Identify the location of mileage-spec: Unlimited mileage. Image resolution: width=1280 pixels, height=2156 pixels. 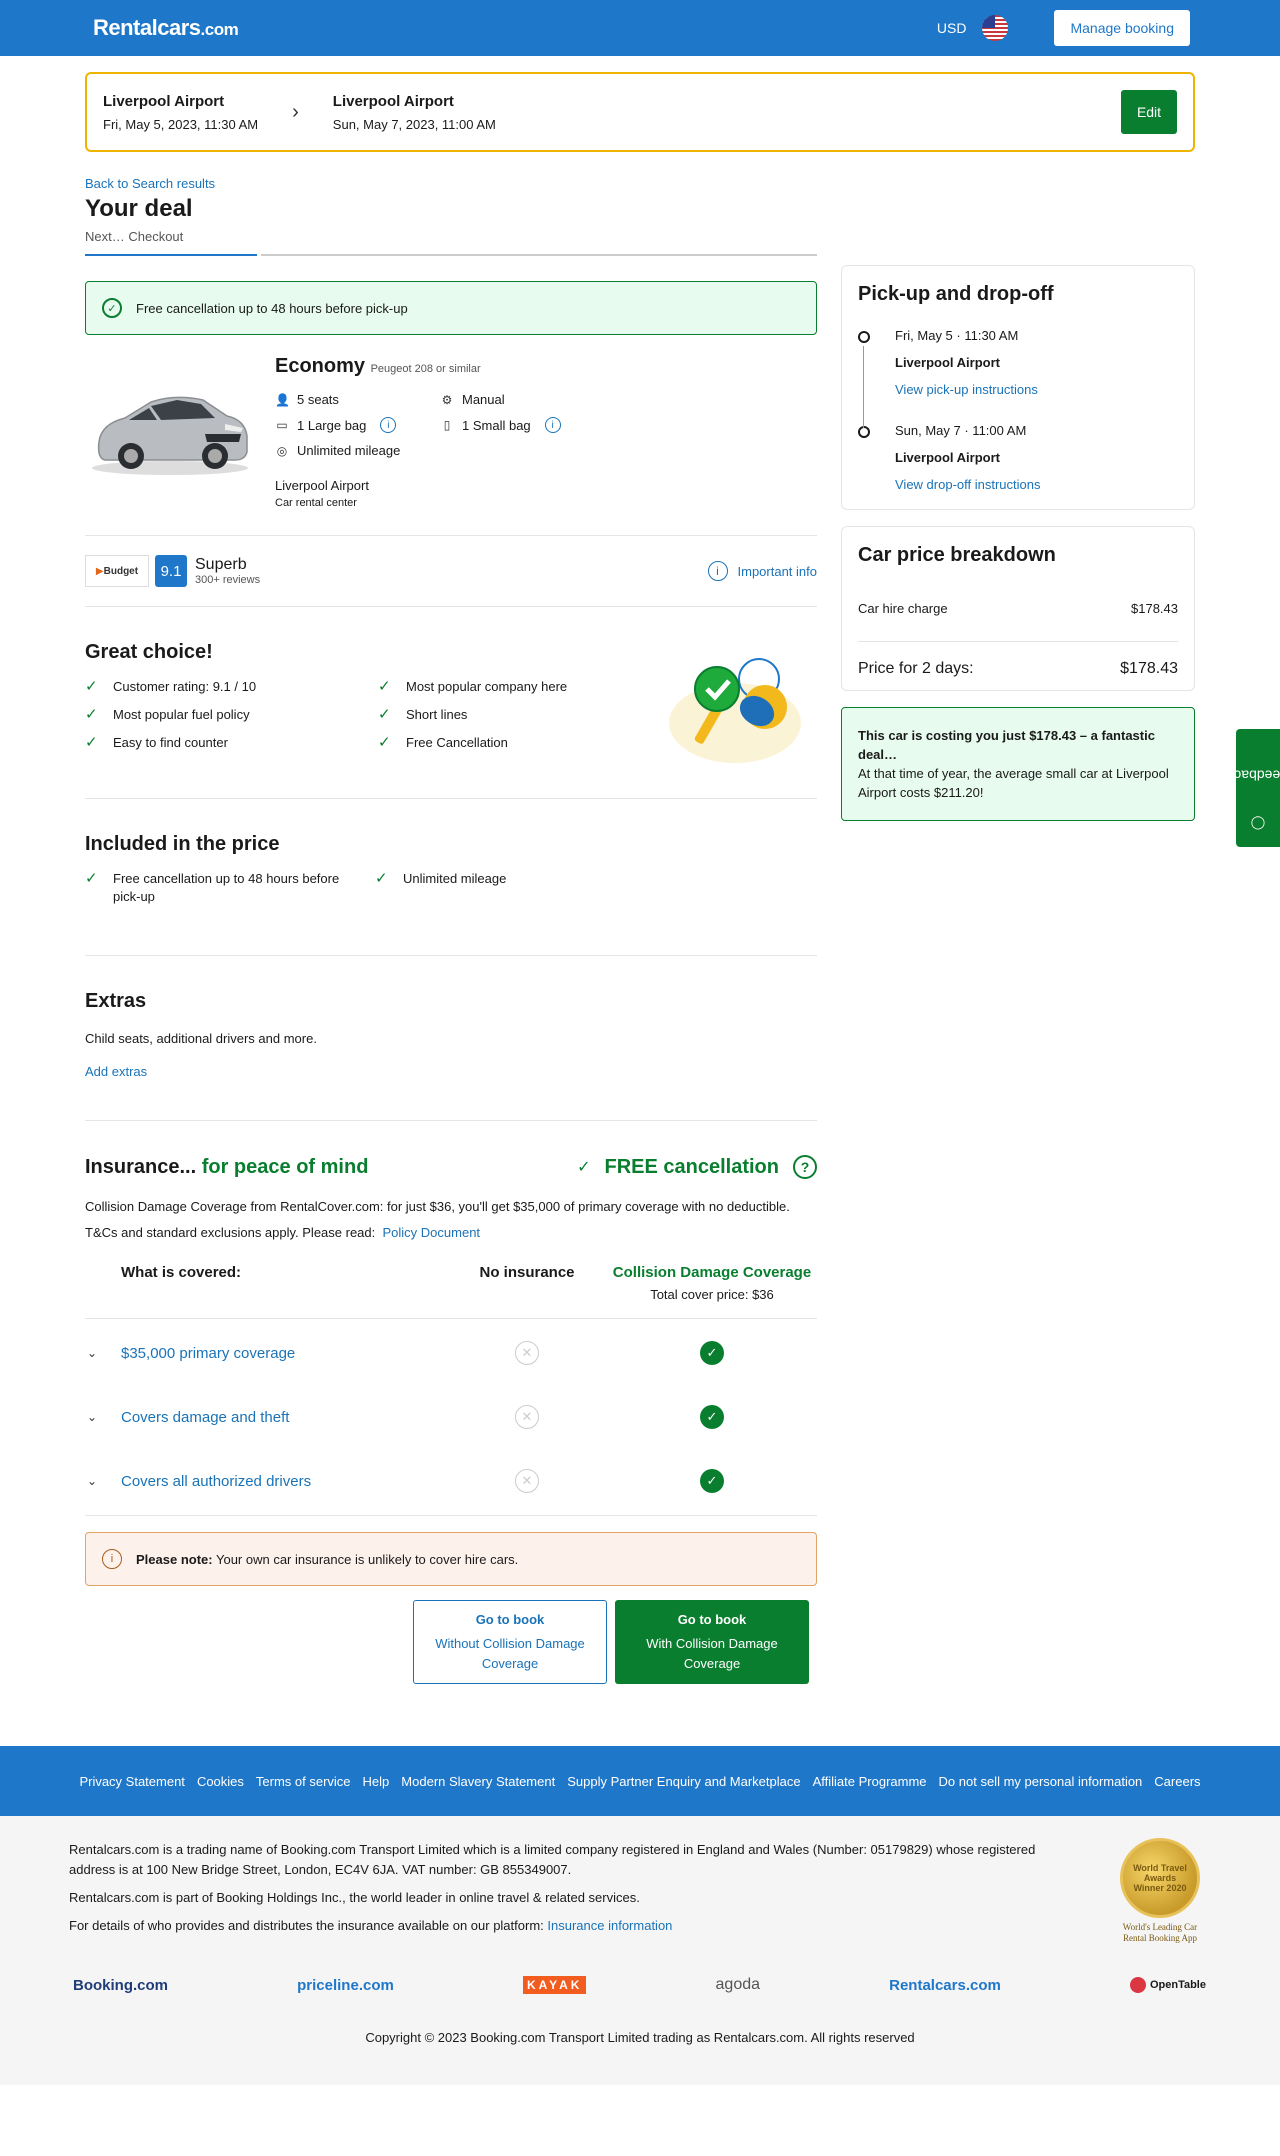
(349, 450).